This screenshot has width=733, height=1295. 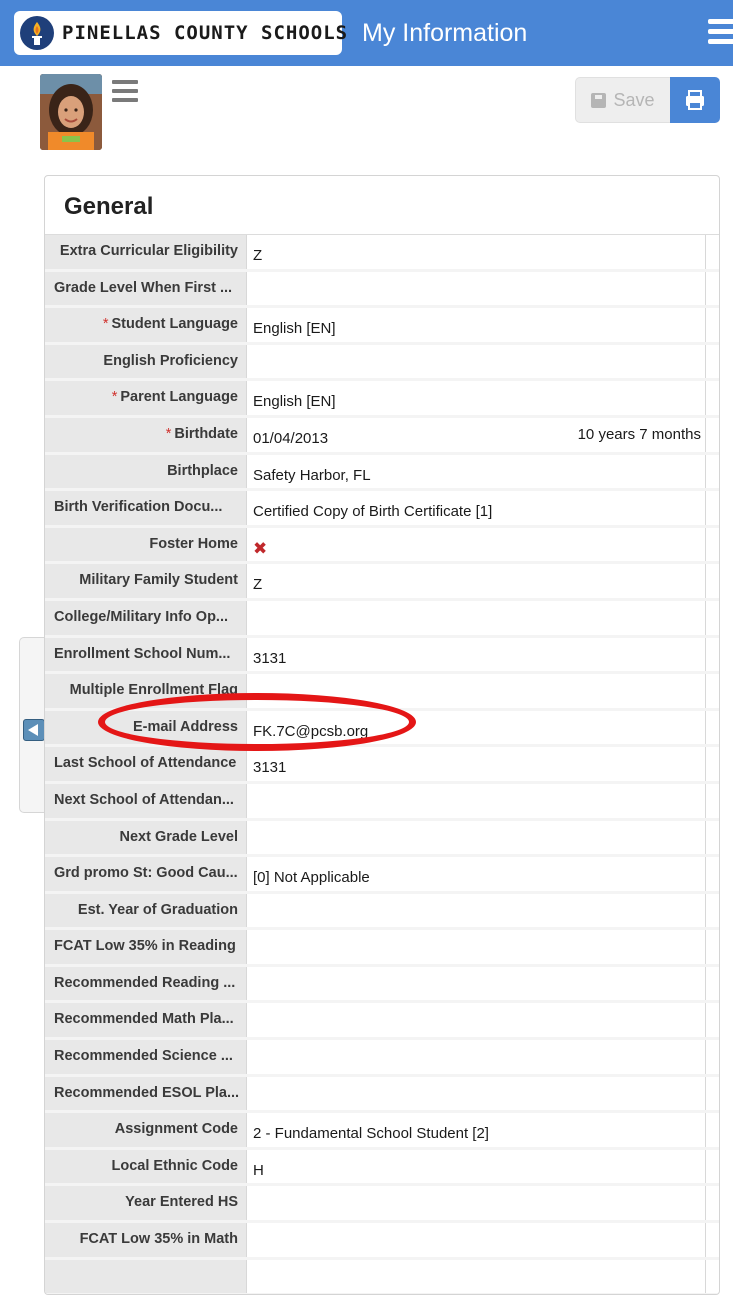 What do you see at coordinates (445, 33) in the screenshot?
I see `page-title: My Information` at bounding box center [445, 33].